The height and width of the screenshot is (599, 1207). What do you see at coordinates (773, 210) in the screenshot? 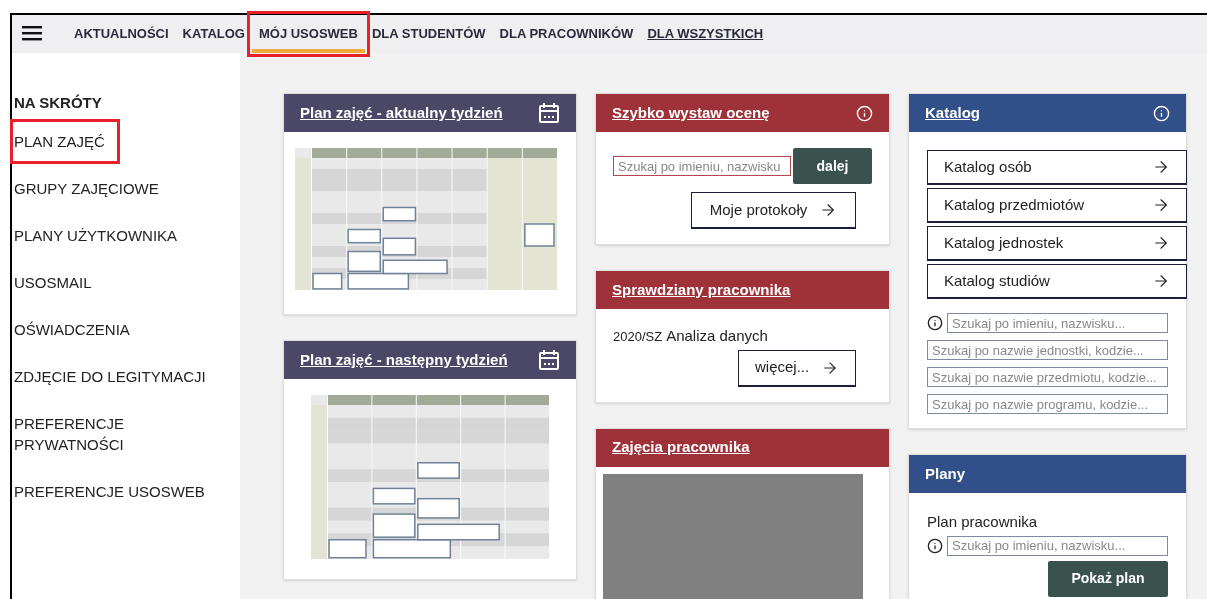
I see `link-button: Moje protokoły` at bounding box center [773, 210].